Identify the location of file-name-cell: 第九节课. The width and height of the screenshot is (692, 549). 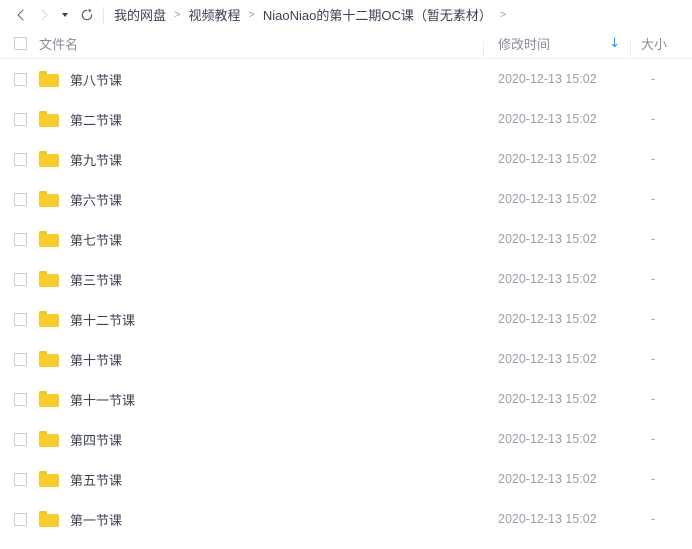
(241, 159).